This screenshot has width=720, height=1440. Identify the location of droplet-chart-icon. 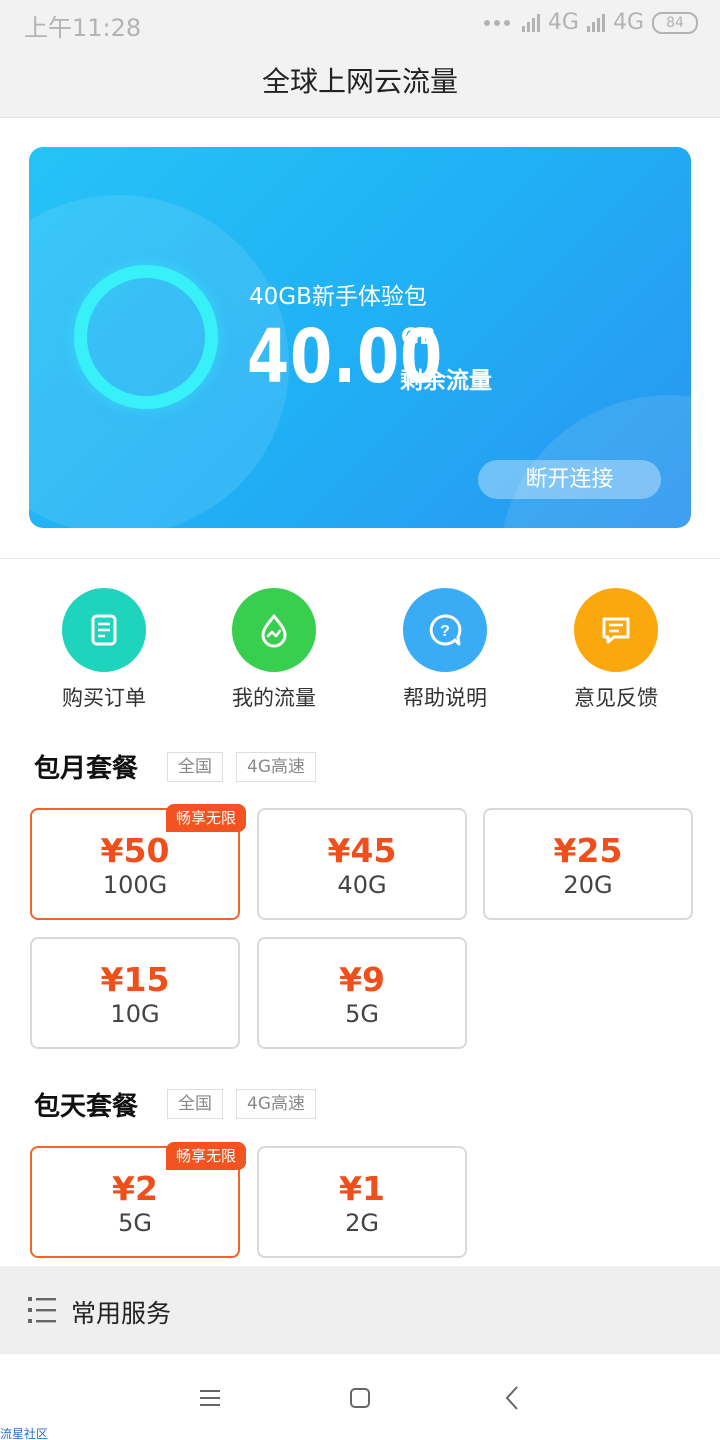
(274, 630).